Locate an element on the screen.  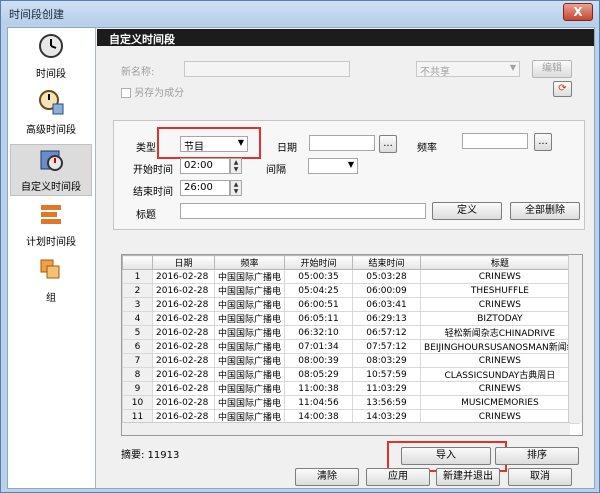
col-start: 开始时间 is located at coordinates (319, 262).